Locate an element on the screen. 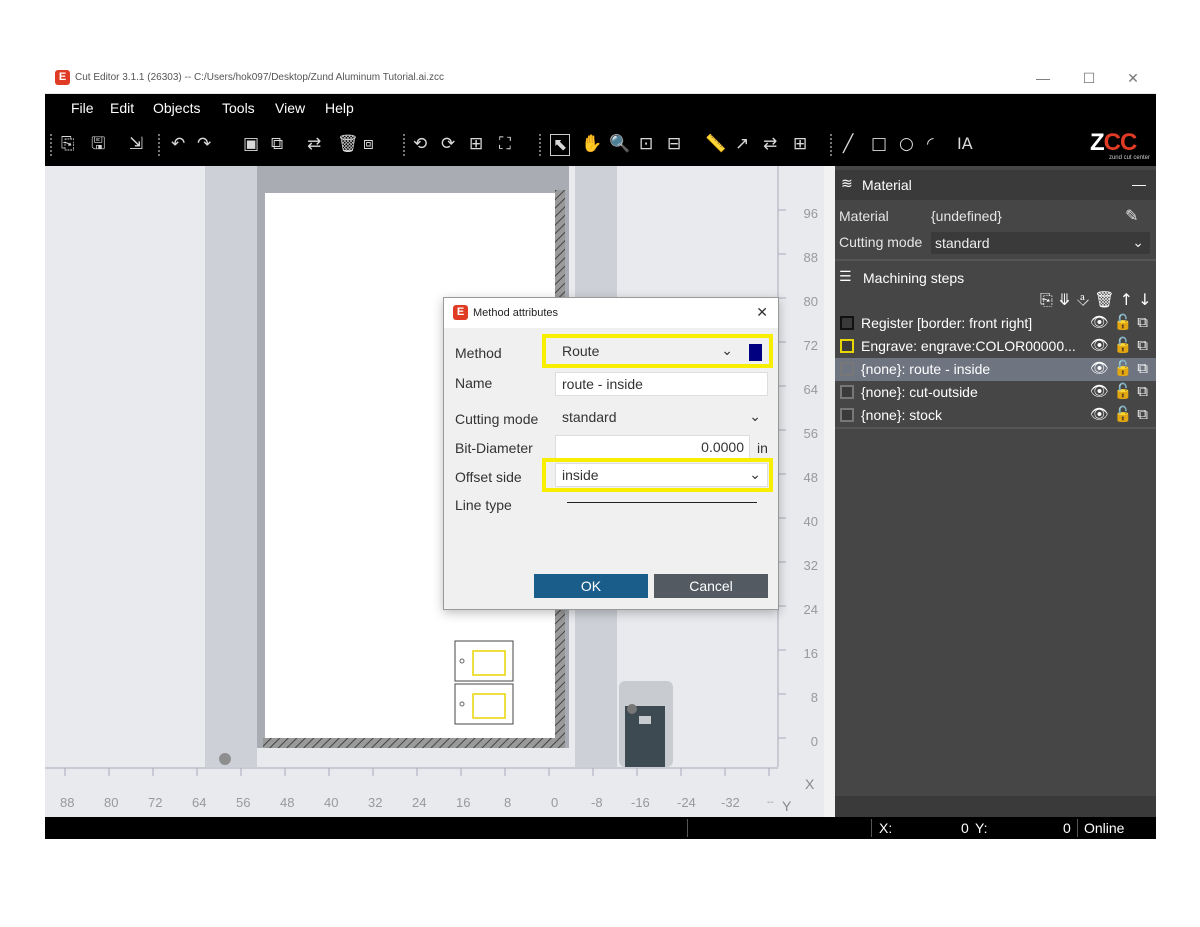  direction-icon: ↗ is located at coordinates (742, 144).